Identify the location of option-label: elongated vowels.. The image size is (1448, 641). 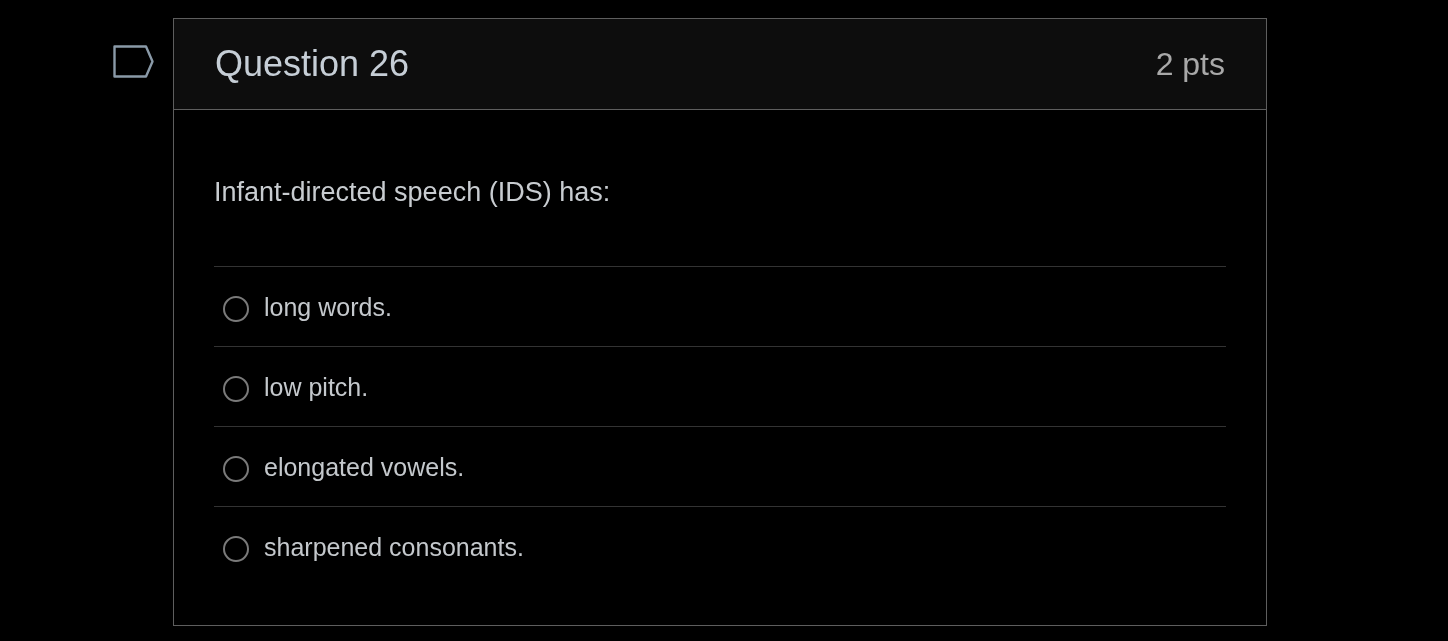
(364, 466).